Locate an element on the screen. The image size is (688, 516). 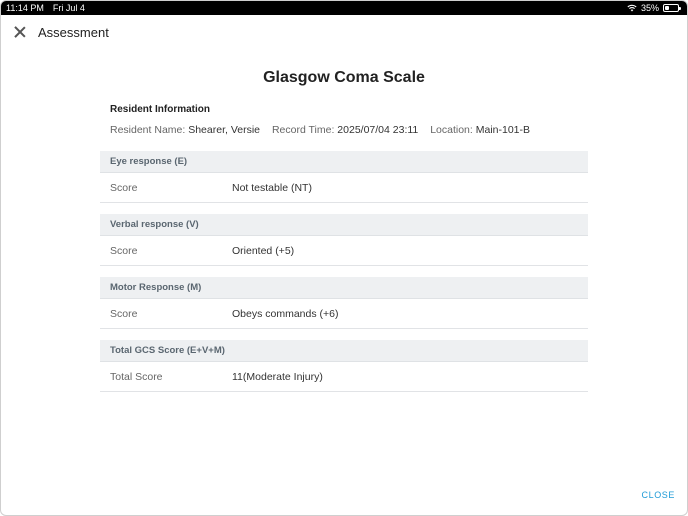
score-row: Score Oriented (+5) is located at coordinates (344, 251).